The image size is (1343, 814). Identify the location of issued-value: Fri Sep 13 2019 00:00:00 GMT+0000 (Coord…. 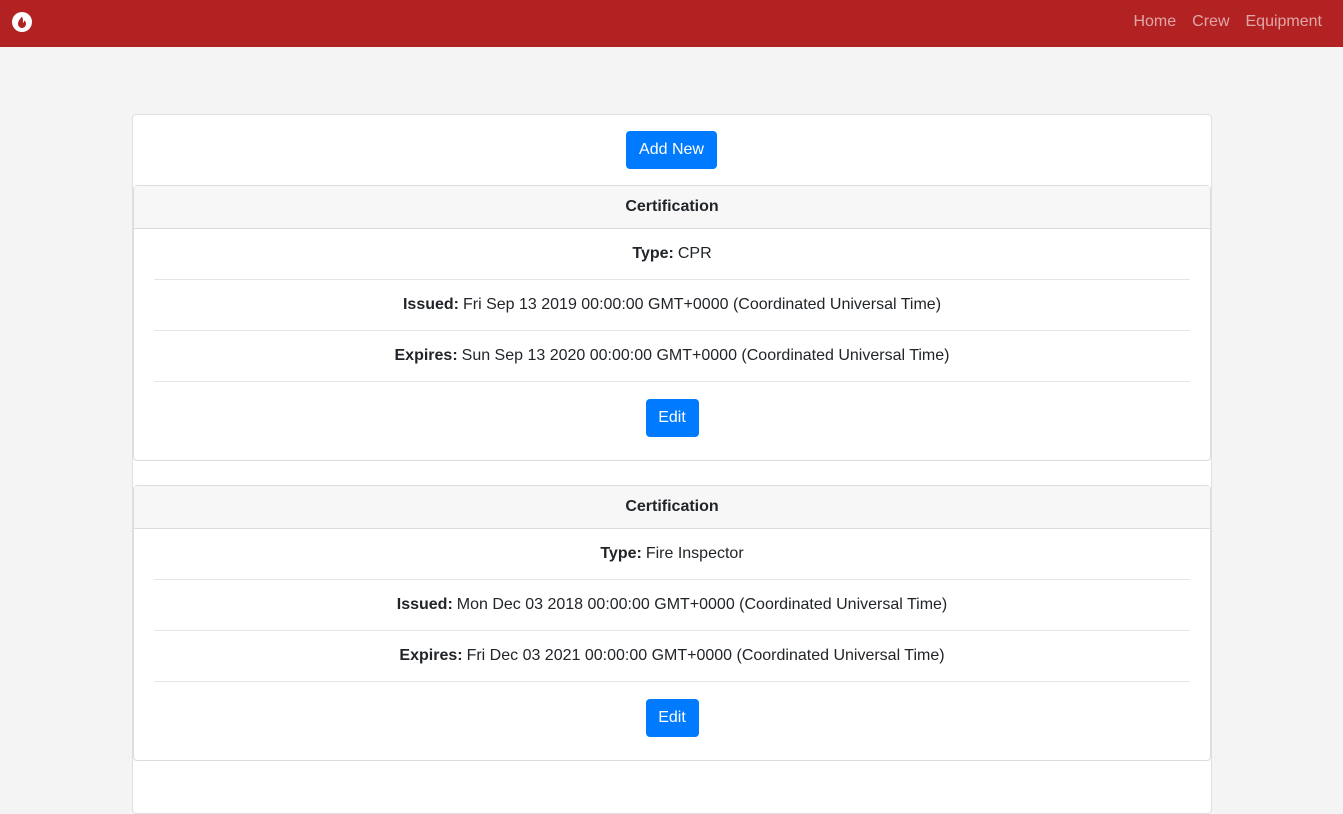
(702, 304).